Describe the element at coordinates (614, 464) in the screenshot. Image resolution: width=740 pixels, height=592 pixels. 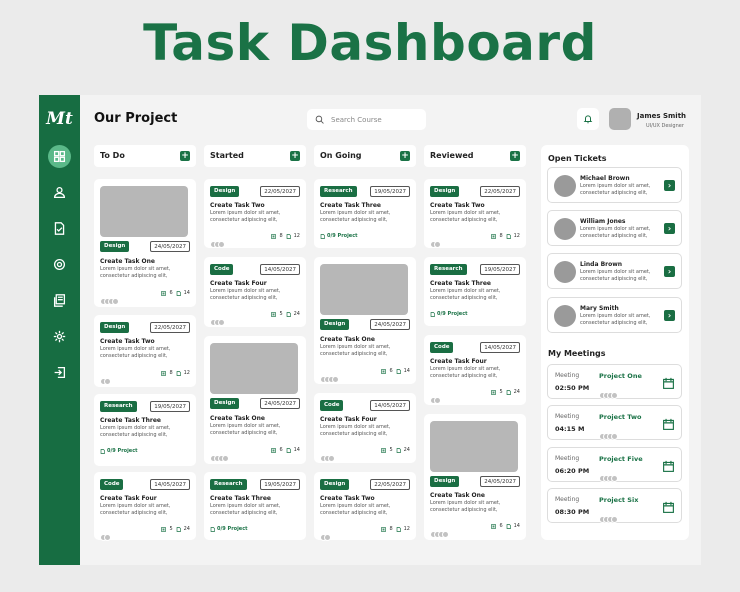
I see `meeting-item: Meeting 06:20 PM Project Five` at that location.